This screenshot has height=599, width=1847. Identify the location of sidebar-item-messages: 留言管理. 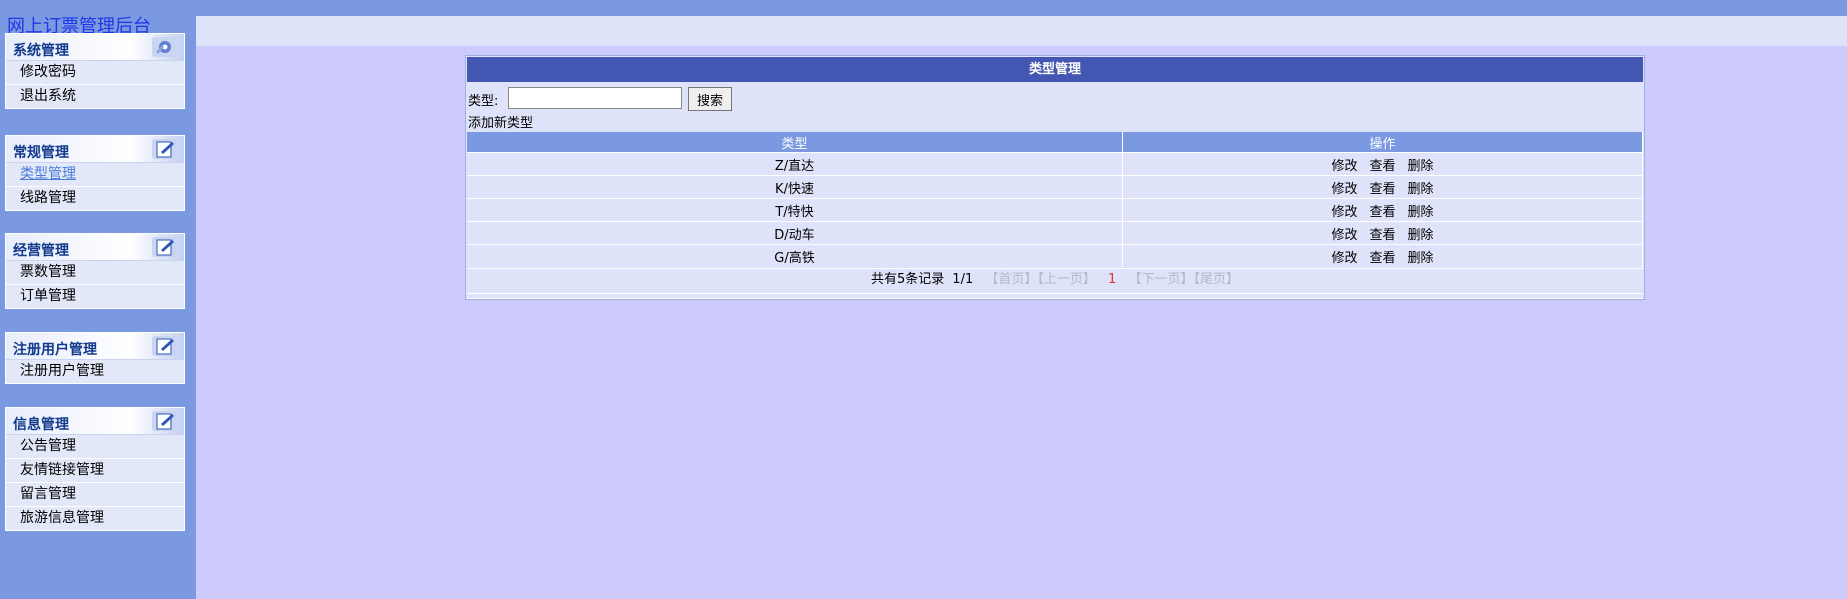
(95, 495).